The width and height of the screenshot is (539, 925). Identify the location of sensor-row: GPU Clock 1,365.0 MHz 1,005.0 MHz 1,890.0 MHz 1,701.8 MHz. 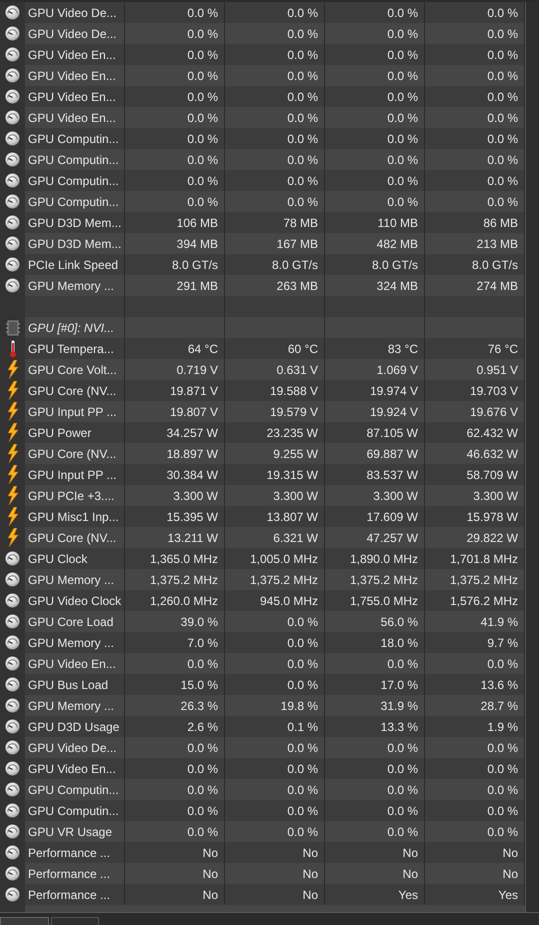
(262, 558).